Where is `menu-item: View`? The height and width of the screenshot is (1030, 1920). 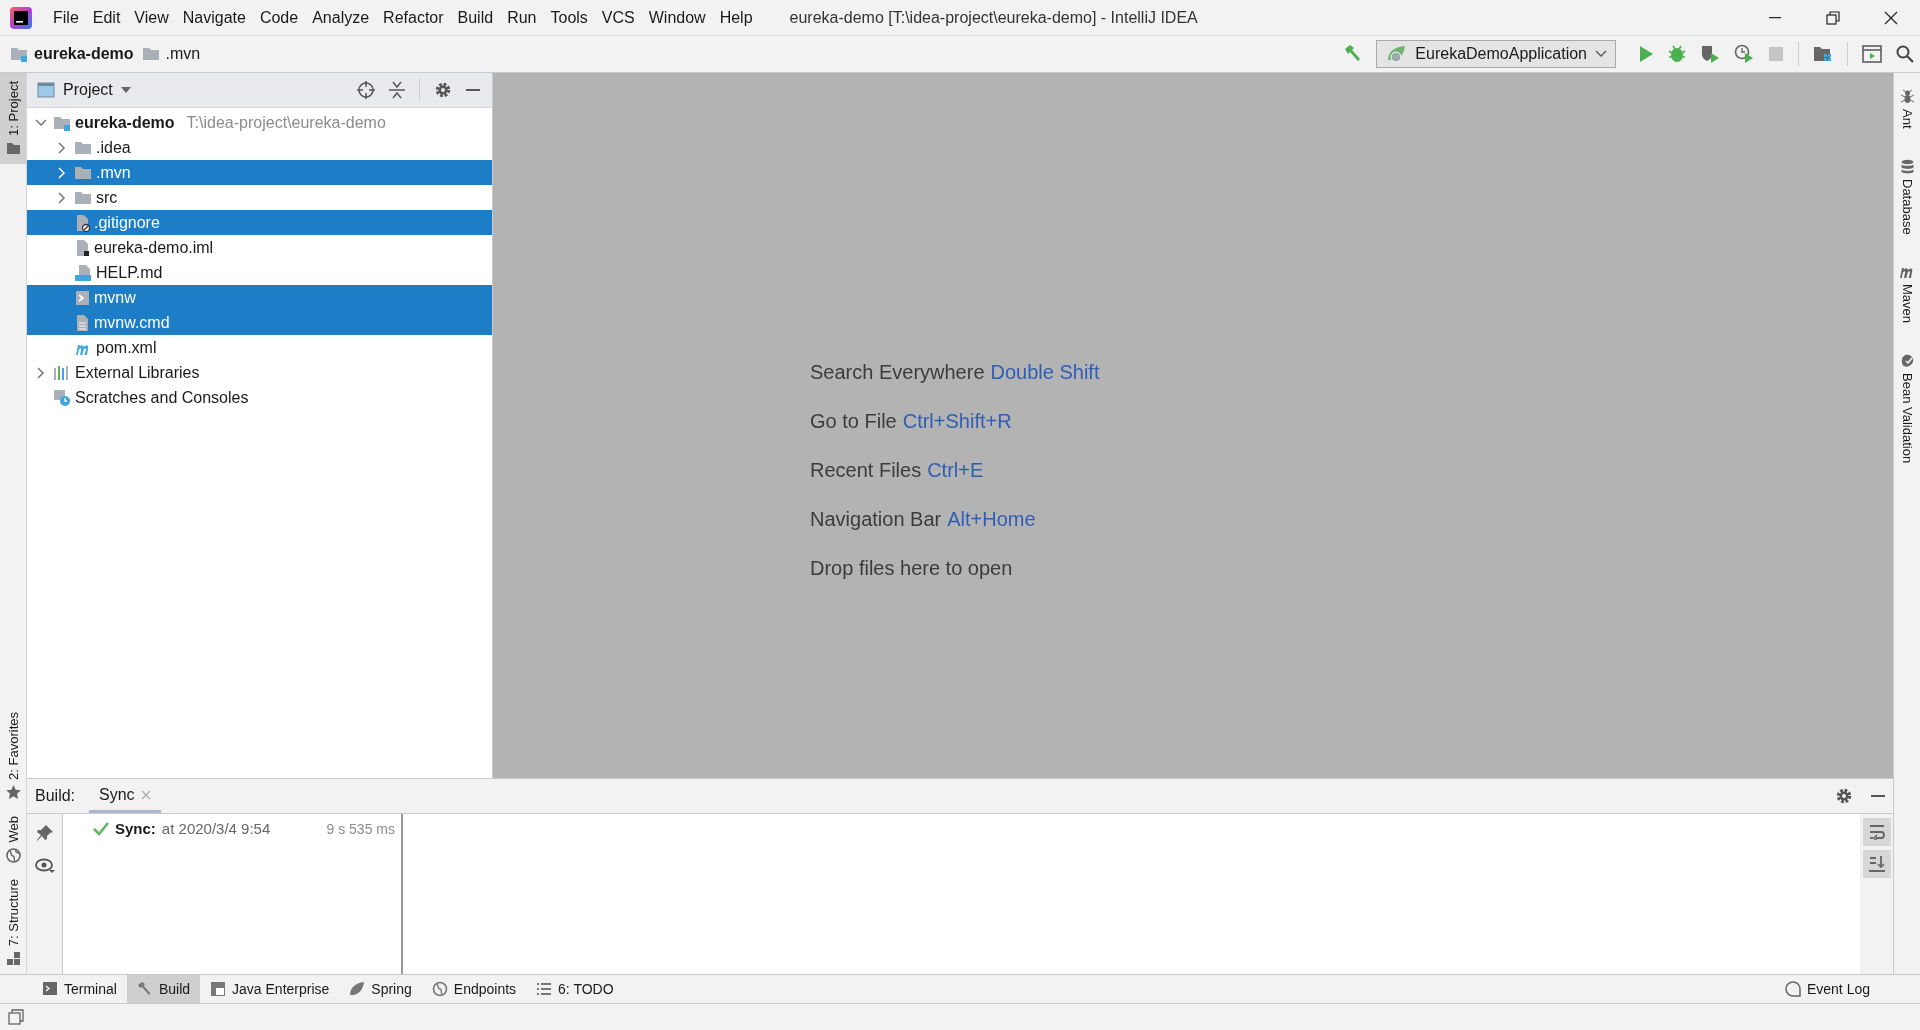 menu-item: View is located at coordinates (151, 17).